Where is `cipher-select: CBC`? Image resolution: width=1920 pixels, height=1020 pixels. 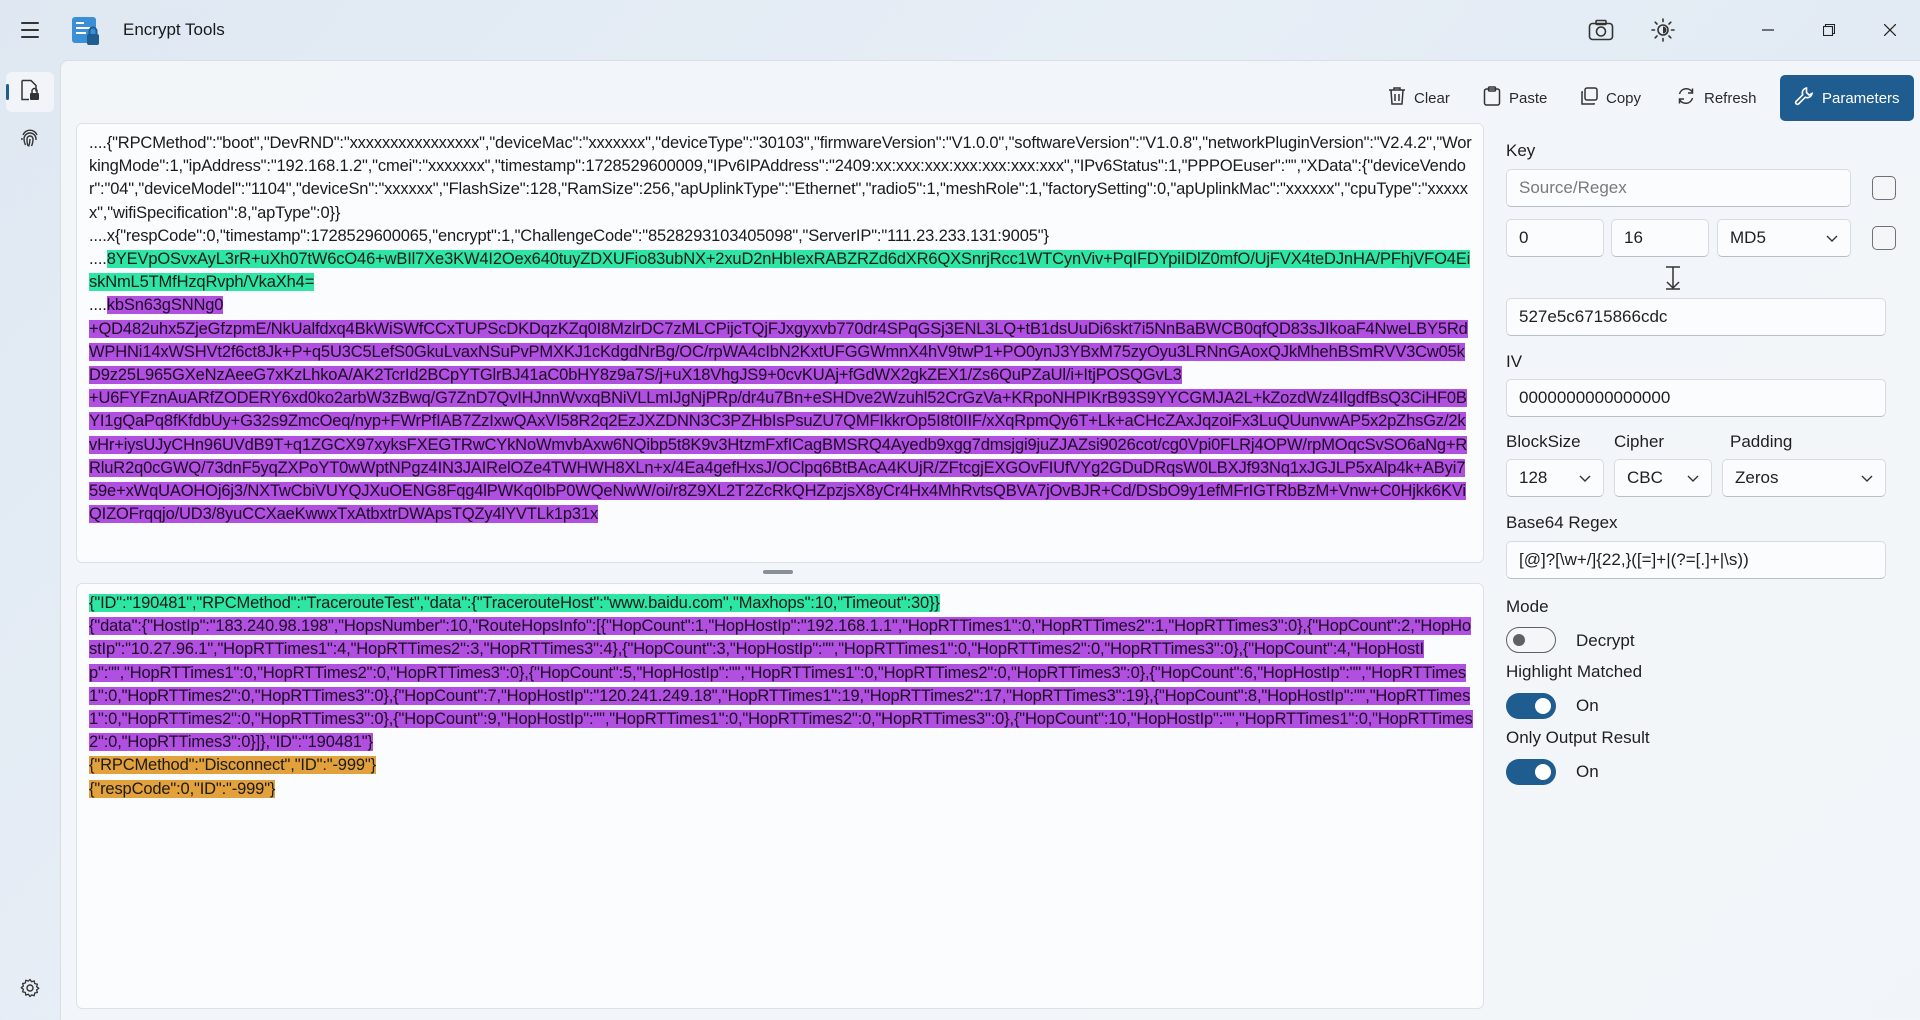 cipher-select: CBC is located at coordinates (1663, 478).